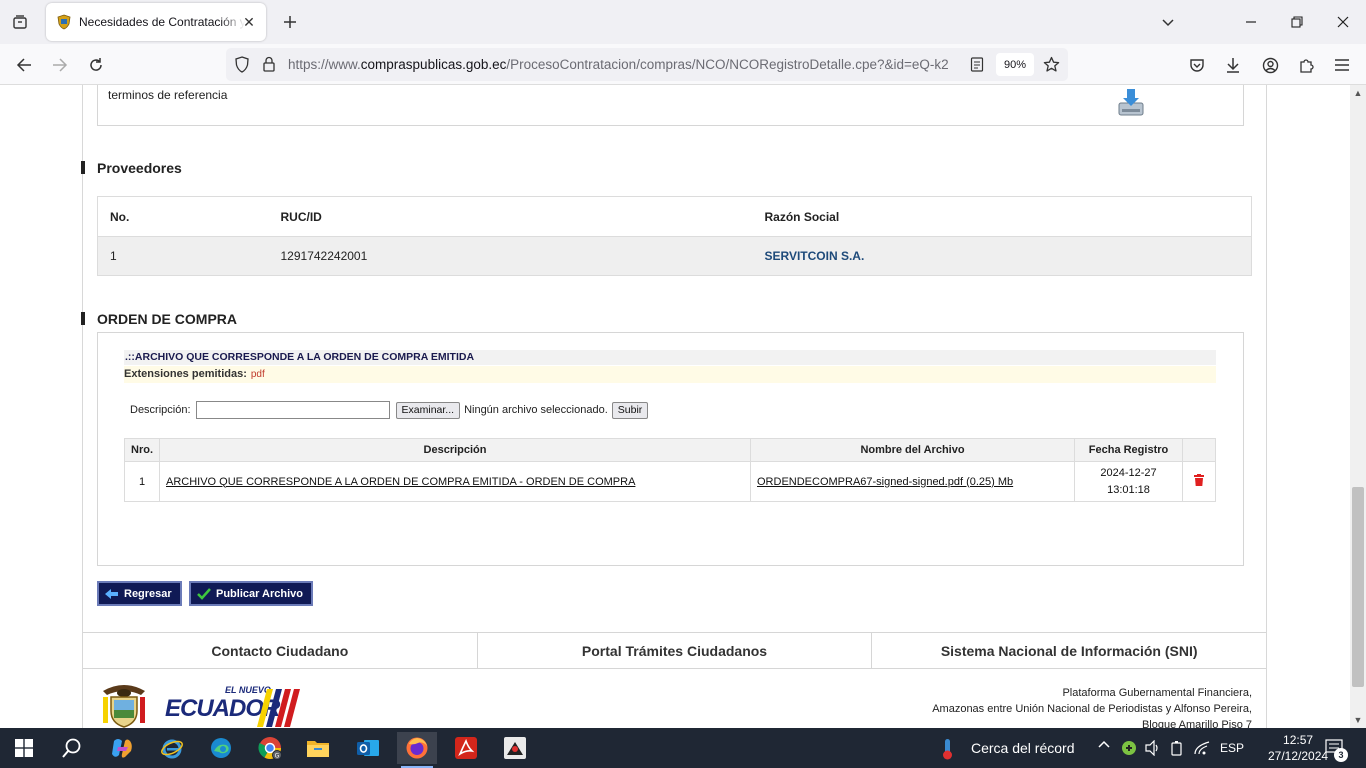 This screenshot has height=768, width=1366. What do you see at coordinates (1341, 755) in the screenshot?
I see `notification-count-badge: 3` at bounding box center [1341, 755].